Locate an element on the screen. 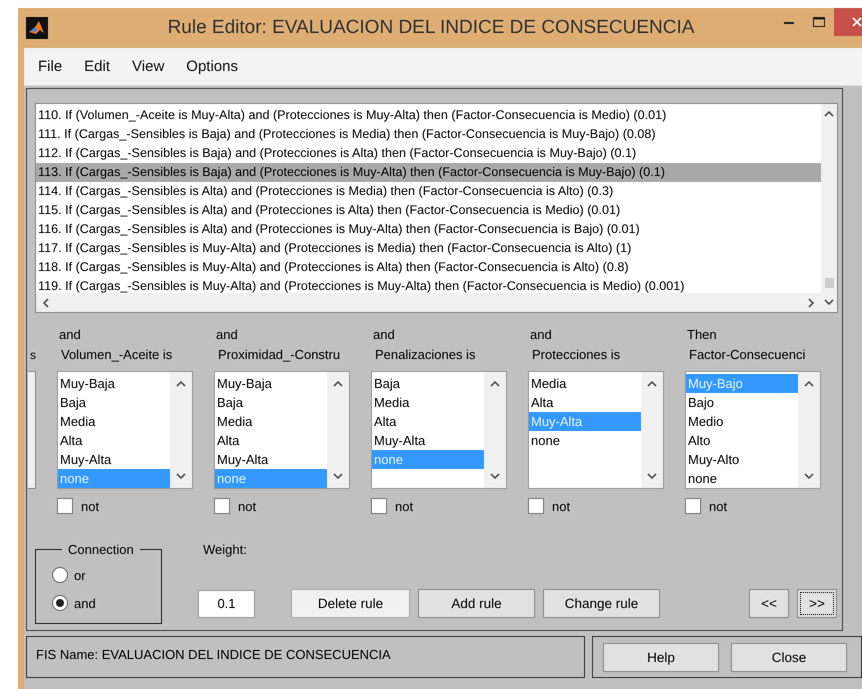 This screenshot has width=862, height=689. maximize-icon is located at coordinates (819, 22).